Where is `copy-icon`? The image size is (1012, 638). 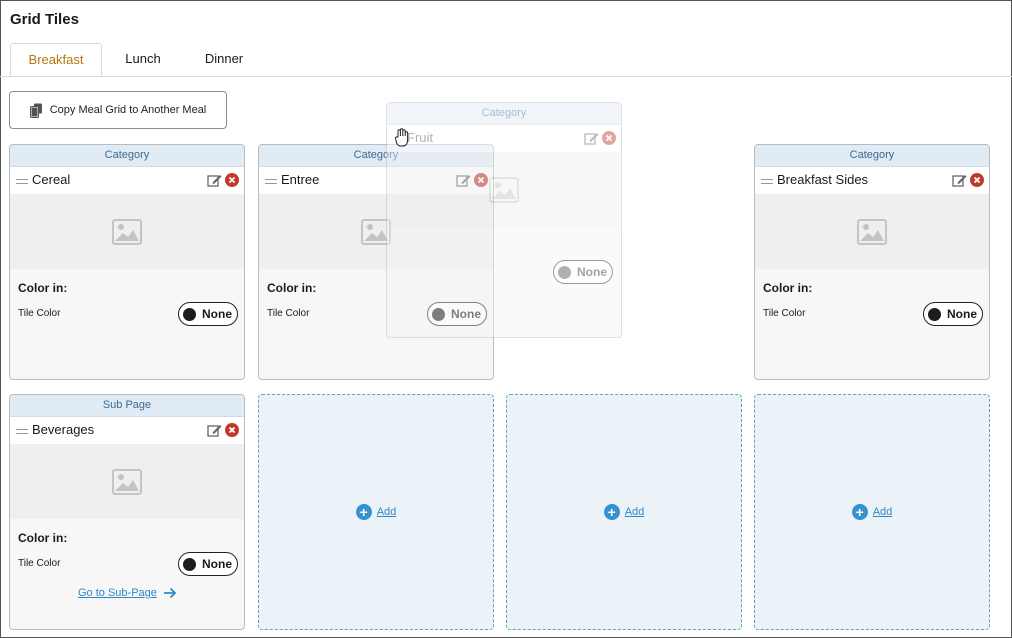
copy-icon is located at coordinates (35, 110).